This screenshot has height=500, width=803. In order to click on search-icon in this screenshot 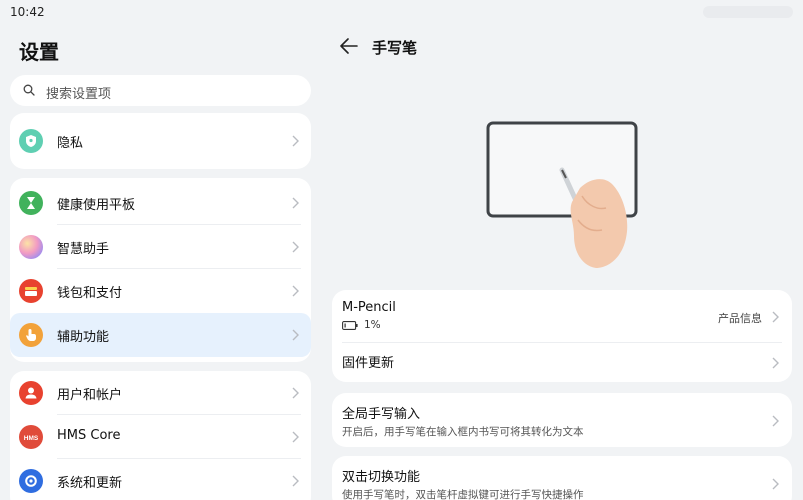, I will do `click(29, 90)`.